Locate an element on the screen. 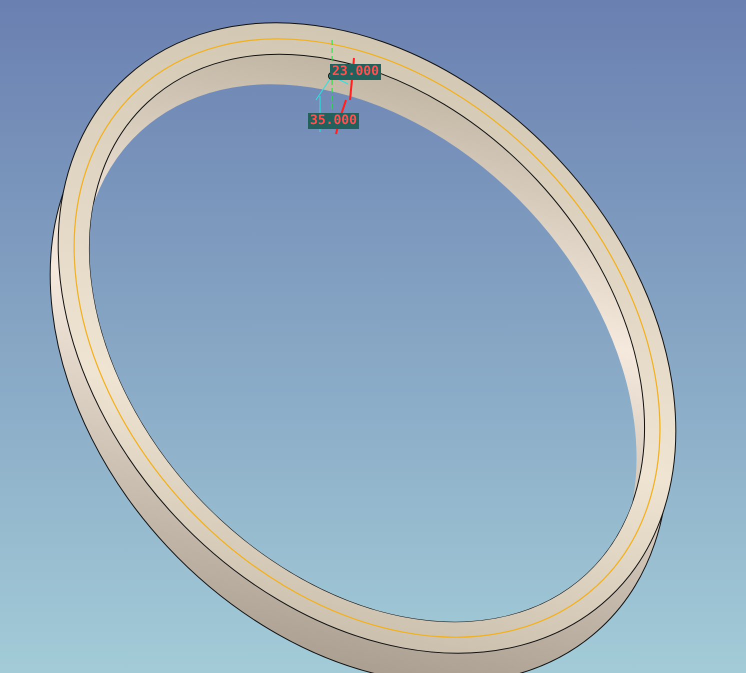  dimension-label: 23.000 is located at coordinates (355, 72).